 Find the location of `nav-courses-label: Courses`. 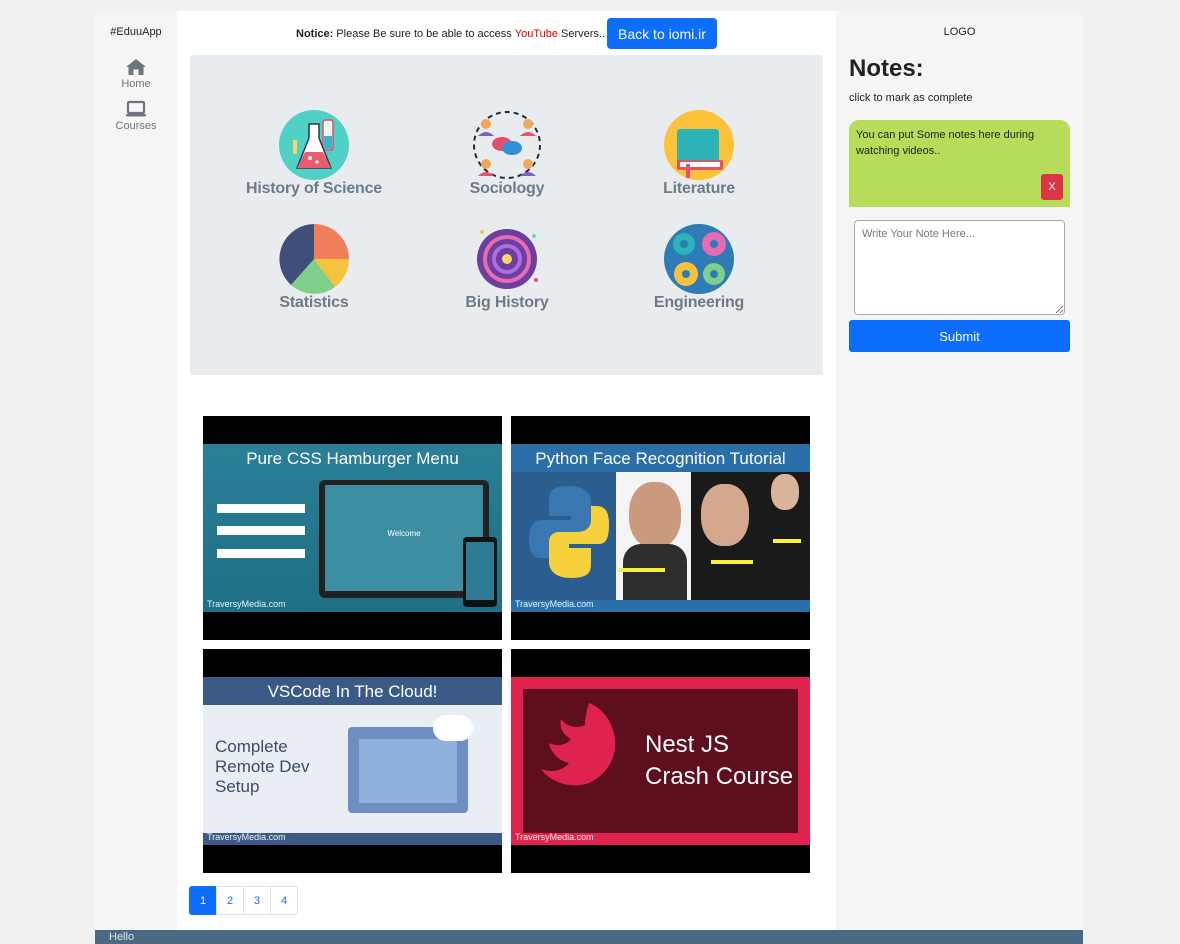

nav-courses-label: Courses is located at coordinates (136, 126).